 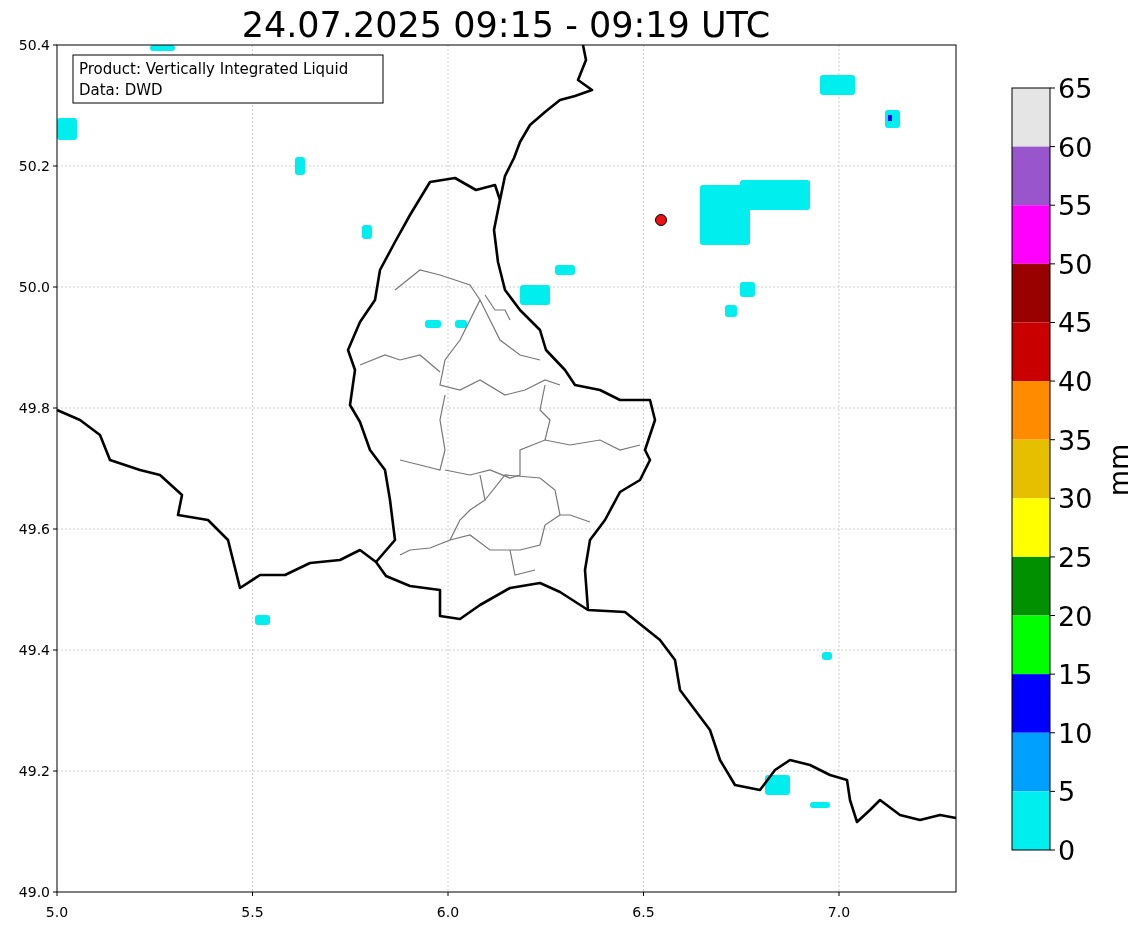 What do you see at coordinates (252, 912) in the screenshot?
I see `x-axis-tick-label: 5.5` at bounding box center [252, 912].